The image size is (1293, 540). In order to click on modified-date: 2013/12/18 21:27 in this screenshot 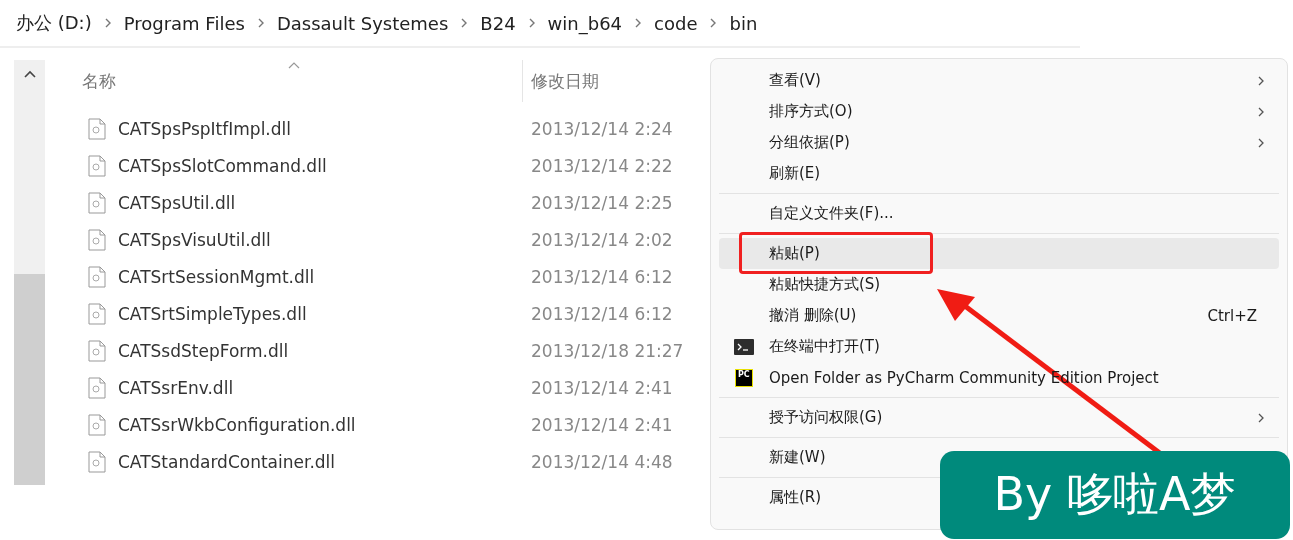, I will do `click(607, 350)`.